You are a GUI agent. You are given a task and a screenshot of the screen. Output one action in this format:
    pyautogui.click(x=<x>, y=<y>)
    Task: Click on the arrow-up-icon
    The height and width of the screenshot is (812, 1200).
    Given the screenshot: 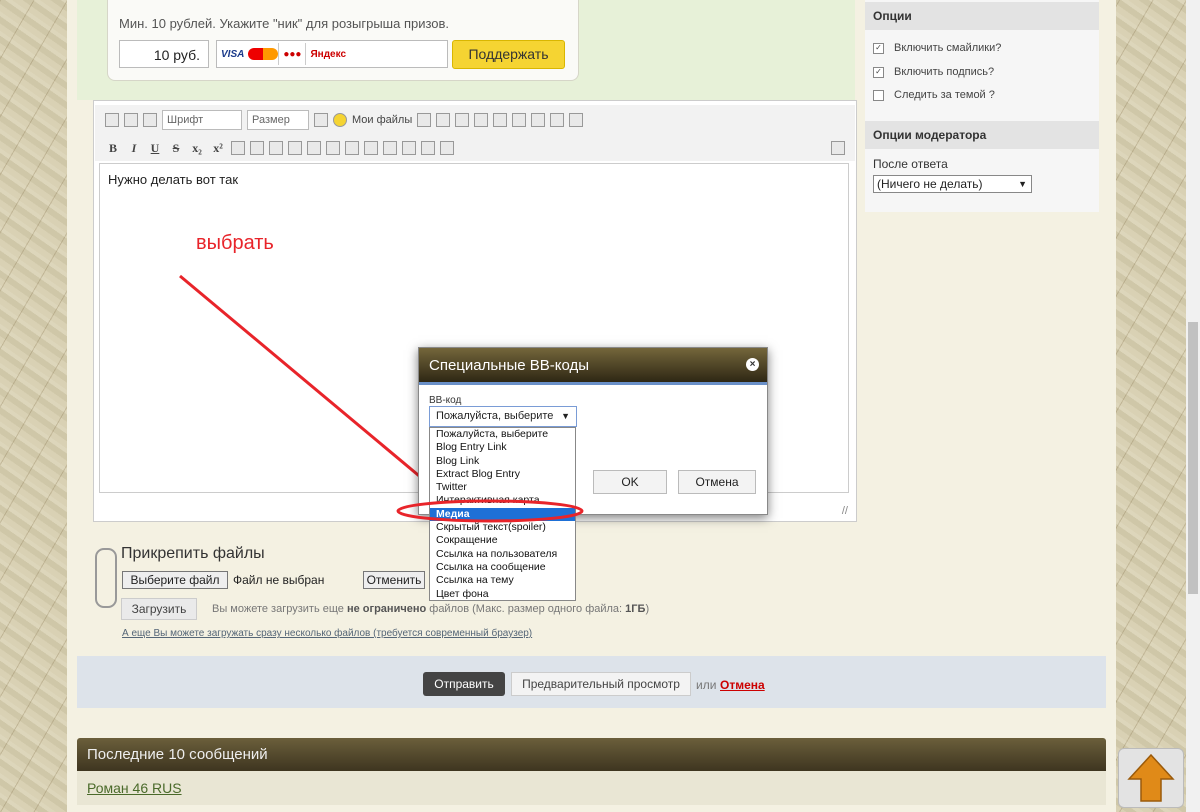 What is the action you would take?
    pyautogui.click(x=1151, y=777)
    